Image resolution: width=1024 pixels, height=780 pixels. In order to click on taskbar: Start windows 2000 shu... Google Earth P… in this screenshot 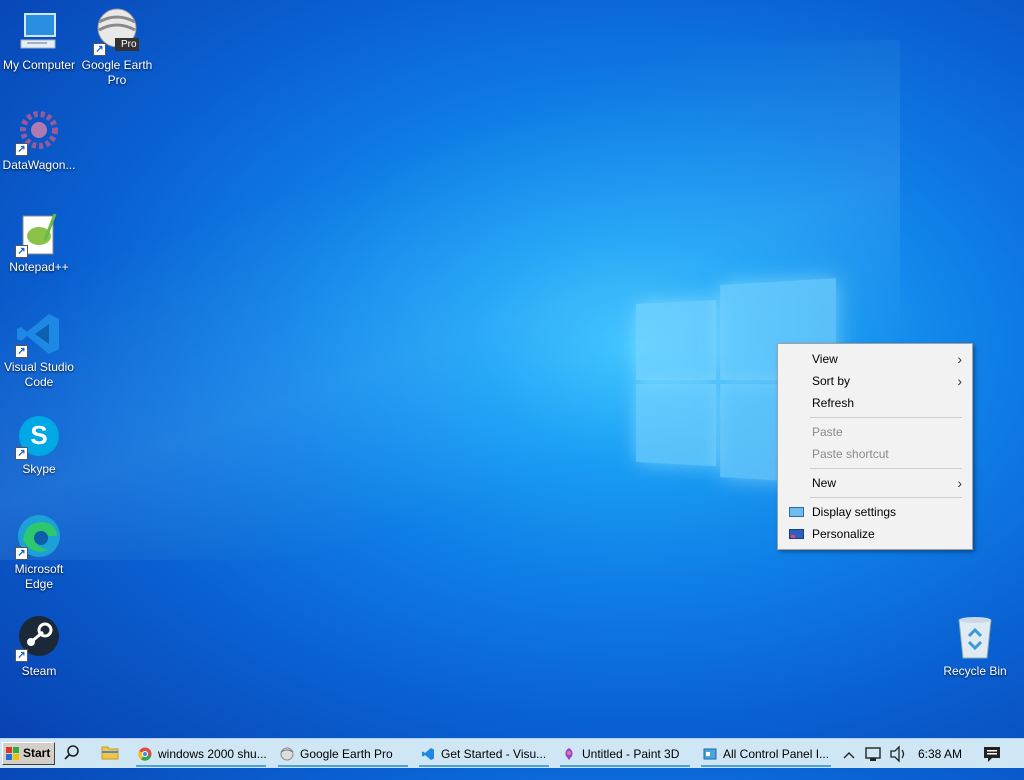, I will do `click(512, 753)`.